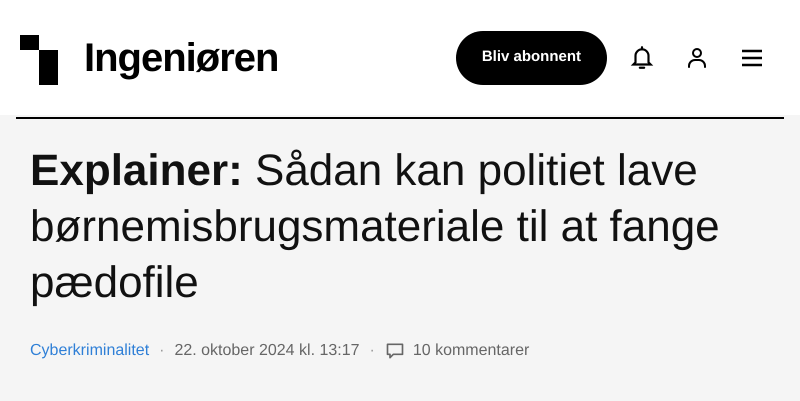 This screenshot has height=401, width=800. I want to click on user-icon, so click(697, 58).